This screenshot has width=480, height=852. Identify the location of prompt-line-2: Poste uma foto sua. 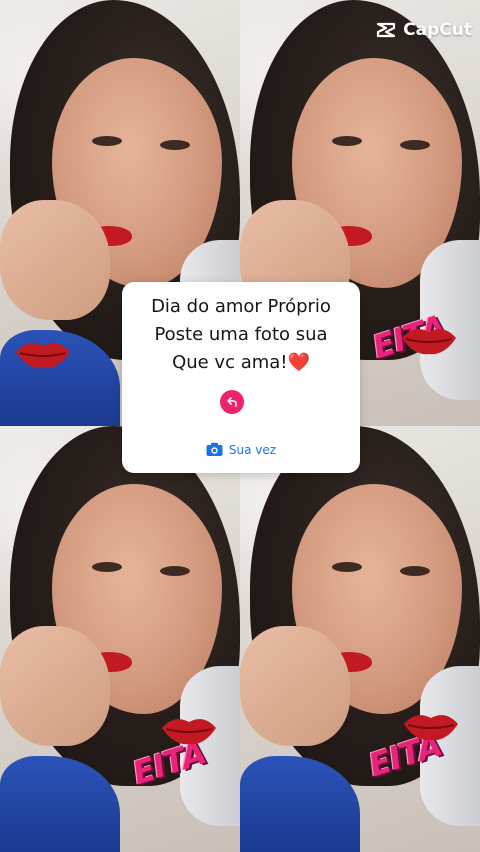
(241, 334).